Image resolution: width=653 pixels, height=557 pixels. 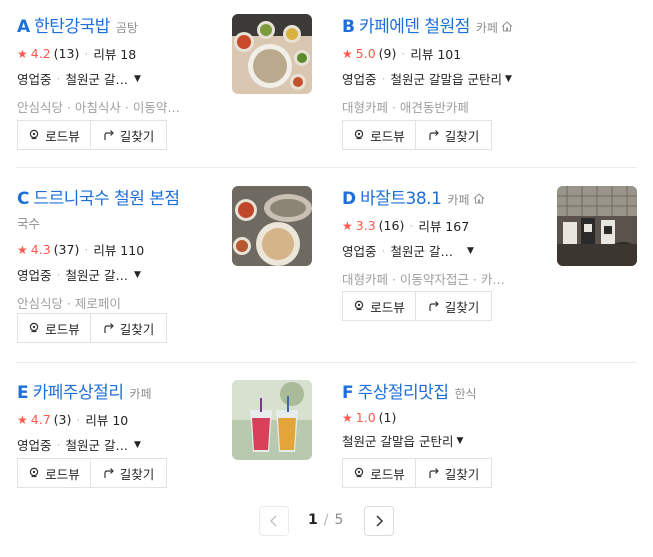 I want to click on noodle-photo-image, so click(x=272, y=226).